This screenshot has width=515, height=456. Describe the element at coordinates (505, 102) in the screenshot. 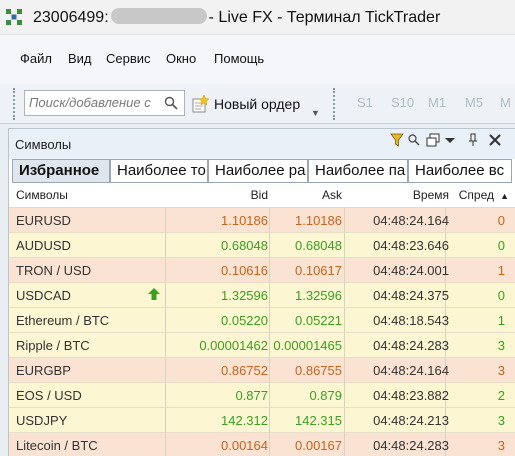

I see `timeframe-m: M` at that location.